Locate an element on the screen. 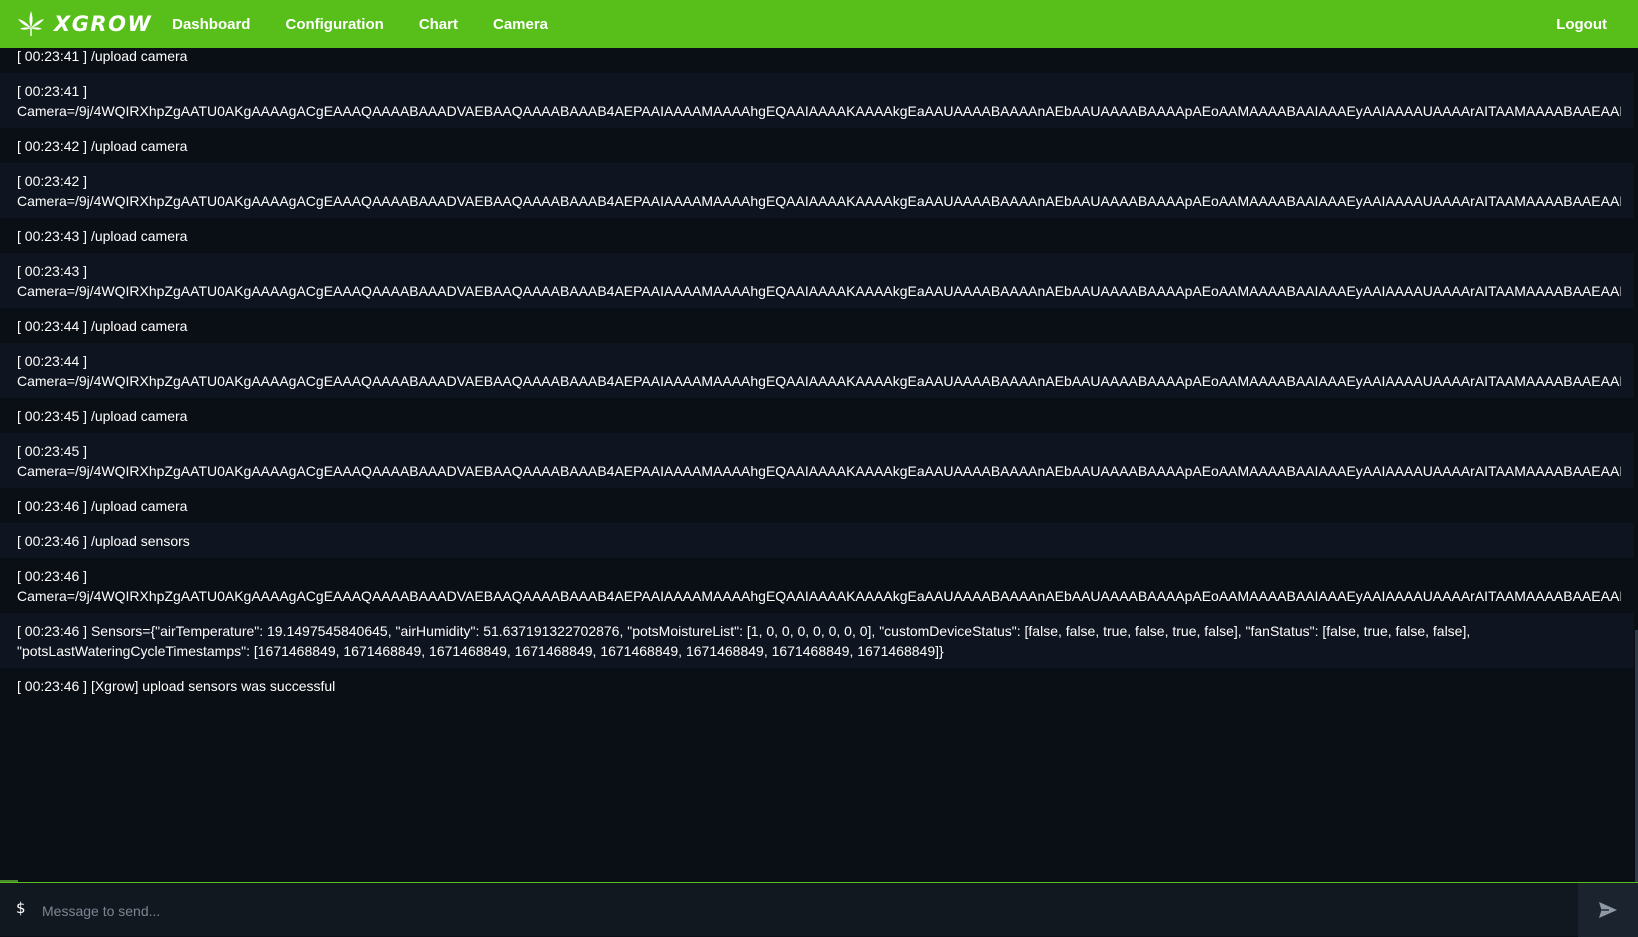  message-bar: $ is located at coordinates (819, 909).